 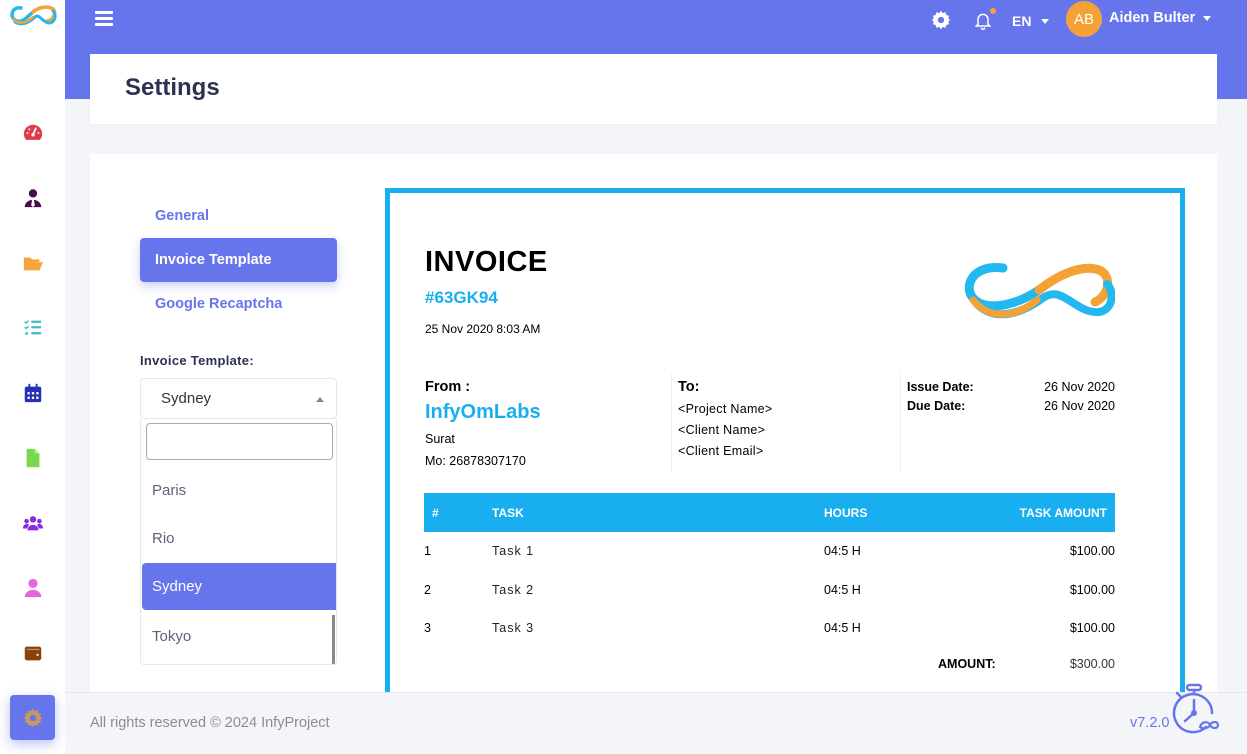 What do you see at coordinates (1092, 664) in the screenshot?
I see `total-value: $300.00` at bounding box center [1092, 664].